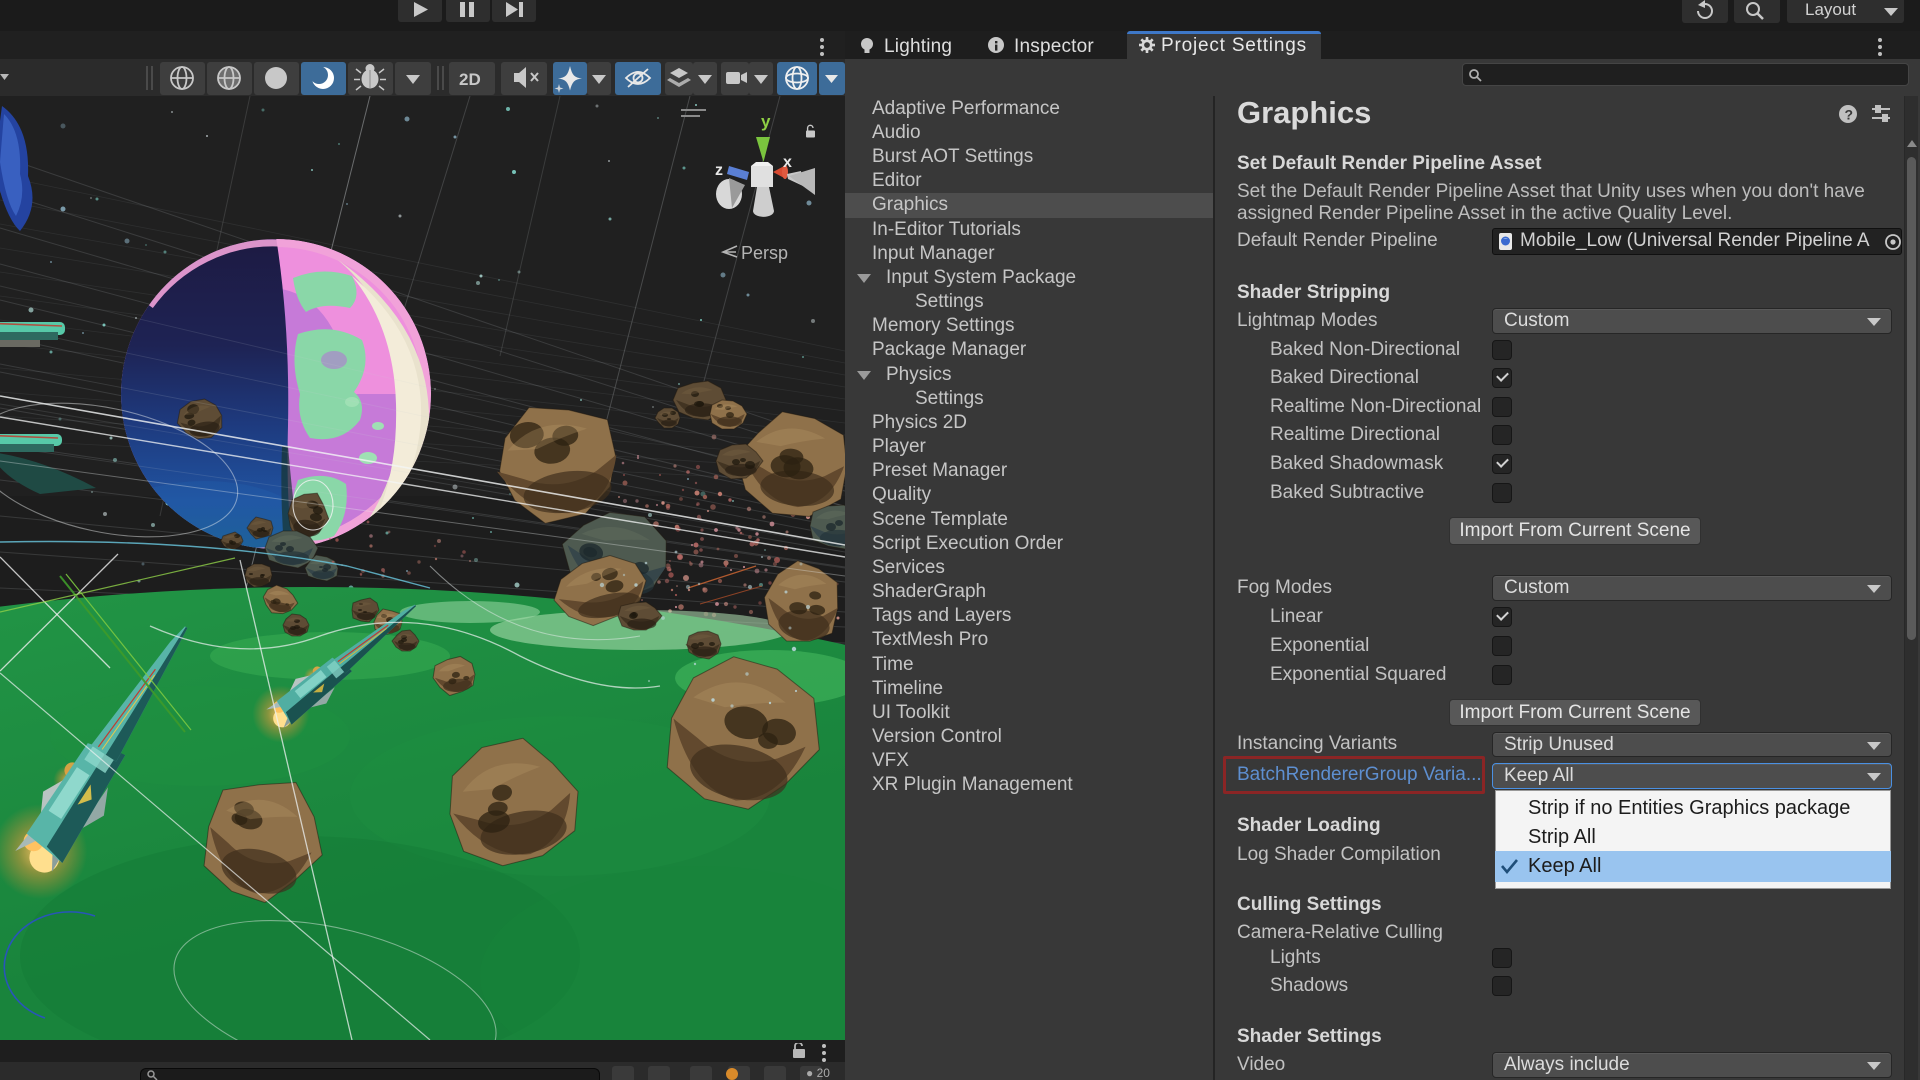 This screenshot has width=1920, height=1080. I want to click on svg-text: Persp, so click(764, 253).